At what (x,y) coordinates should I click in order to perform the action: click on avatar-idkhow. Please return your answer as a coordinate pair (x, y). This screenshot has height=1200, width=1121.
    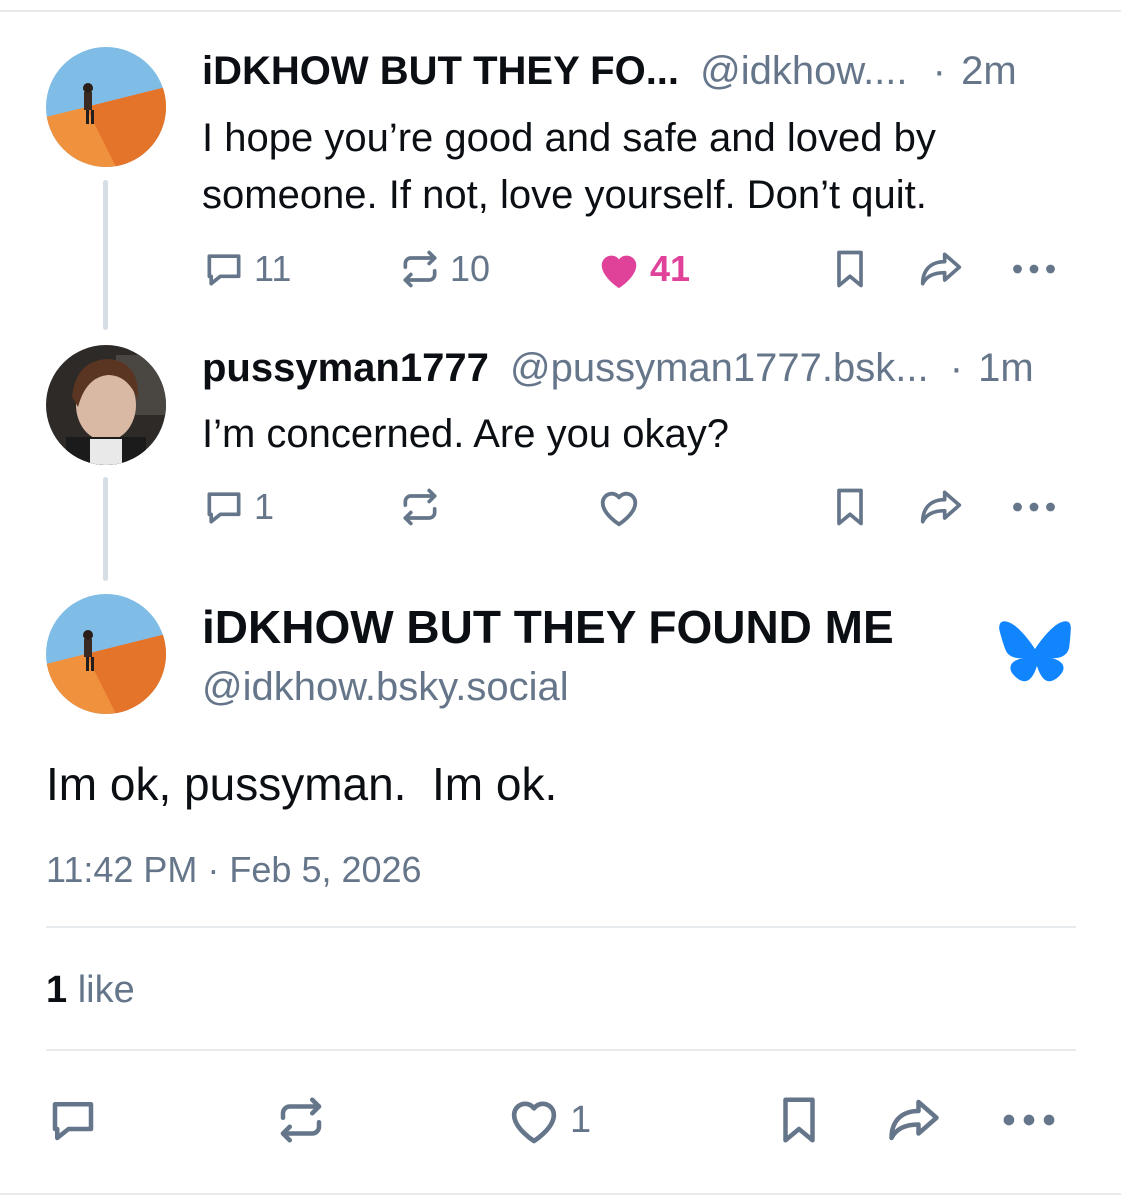
    Looking at the image, I should click on (106, 107).